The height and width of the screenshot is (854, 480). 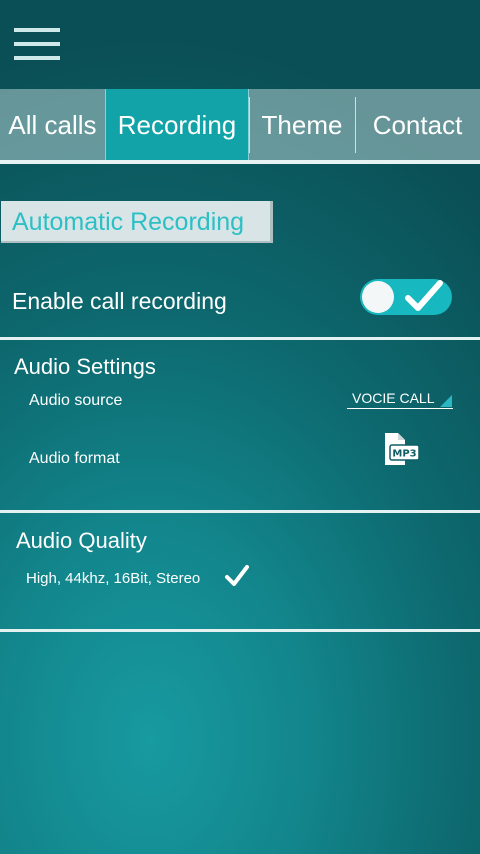 What do you see at coordinates (137, 222) in the screenshot?
I see `automatic-recording-header: Automatic Recording` at bounding box center [137, 222].